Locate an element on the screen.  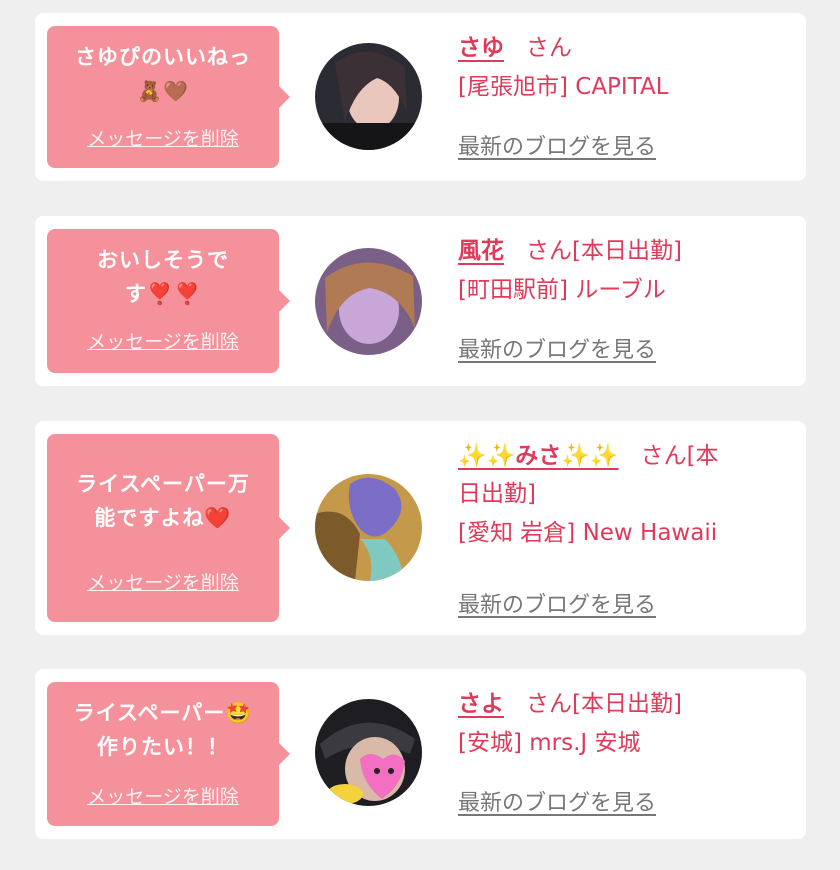
profile-info: さよ さん[本日出勤] [安城] mrs.J 安城 最新のブログを見る is located at coordinates (622, 750).